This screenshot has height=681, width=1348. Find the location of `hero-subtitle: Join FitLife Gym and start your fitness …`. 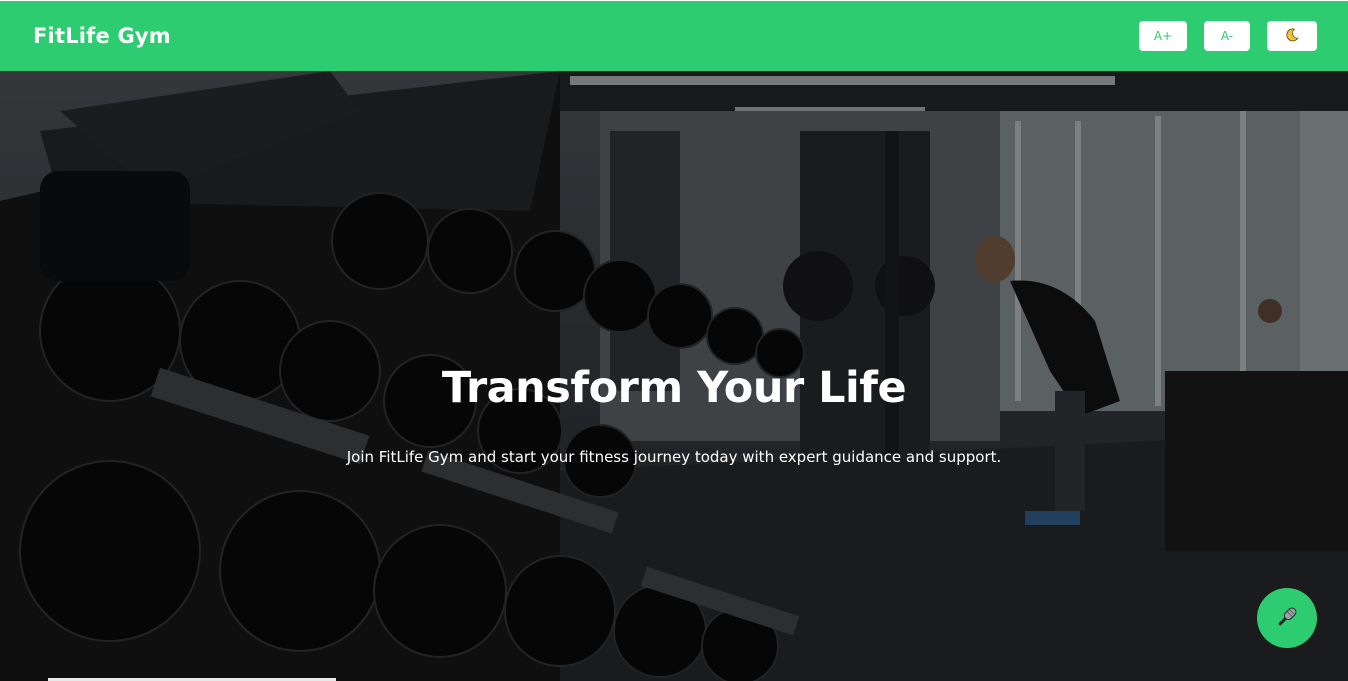

hero-subtitle: Join FitLife Gym and start your fitness … is located at coordinates (674, 457).